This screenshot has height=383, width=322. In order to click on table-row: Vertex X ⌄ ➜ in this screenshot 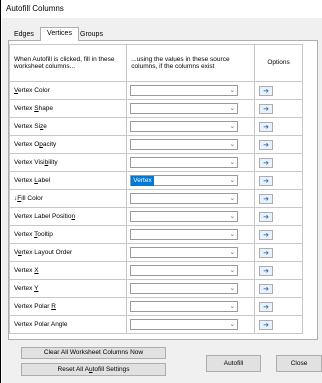, I will do `click(155, 270)`.